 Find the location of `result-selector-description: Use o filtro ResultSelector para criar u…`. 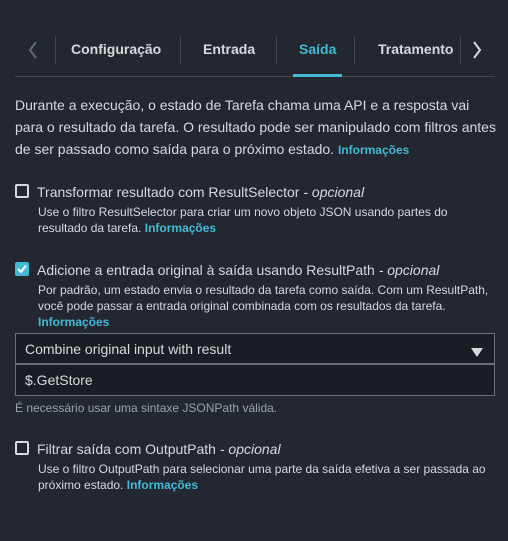

result-selector-description: Use o filtro ResultSelector para criar u… is located at coordinates (243, 220).